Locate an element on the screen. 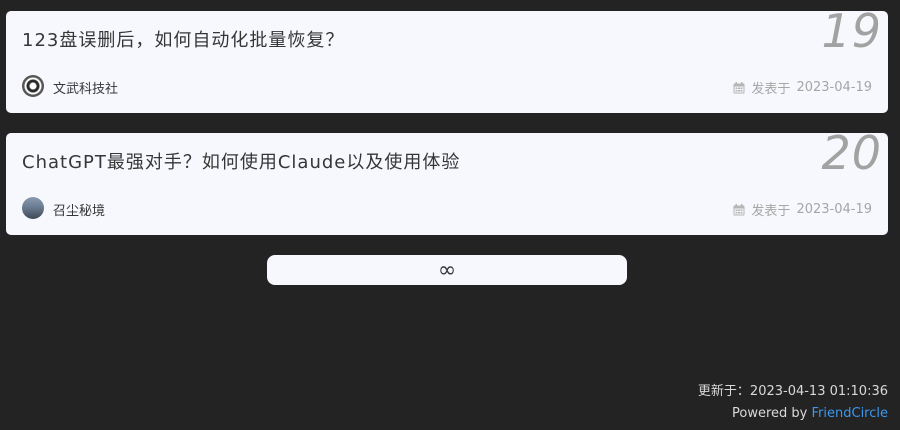 This screenshot has height=430, width=900. post-number: 19 is located at coordinates (851, 34).